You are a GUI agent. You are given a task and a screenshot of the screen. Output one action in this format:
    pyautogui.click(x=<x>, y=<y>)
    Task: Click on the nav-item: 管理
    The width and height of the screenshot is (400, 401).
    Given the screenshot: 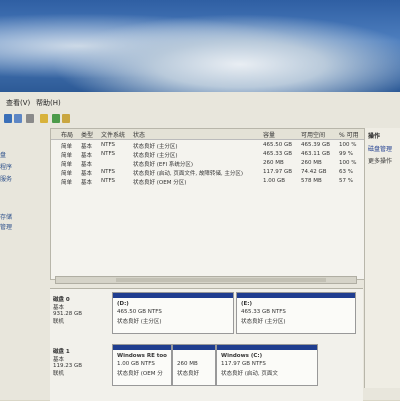 What is the action you would take?
    pyautogui.click(x=6, y=226)
    